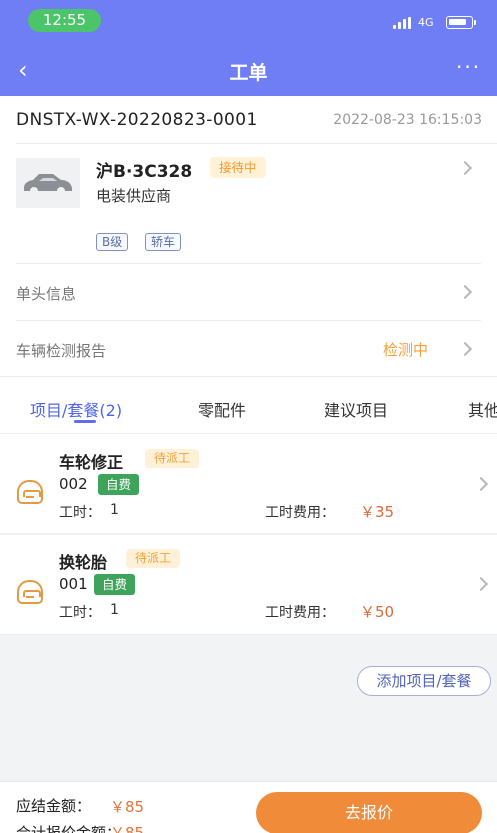 This screenshot has height=833, width=497. Describe the element at coordinates (127, 807) in the screenshot. I see `settle-amount: ￥85` at that location.